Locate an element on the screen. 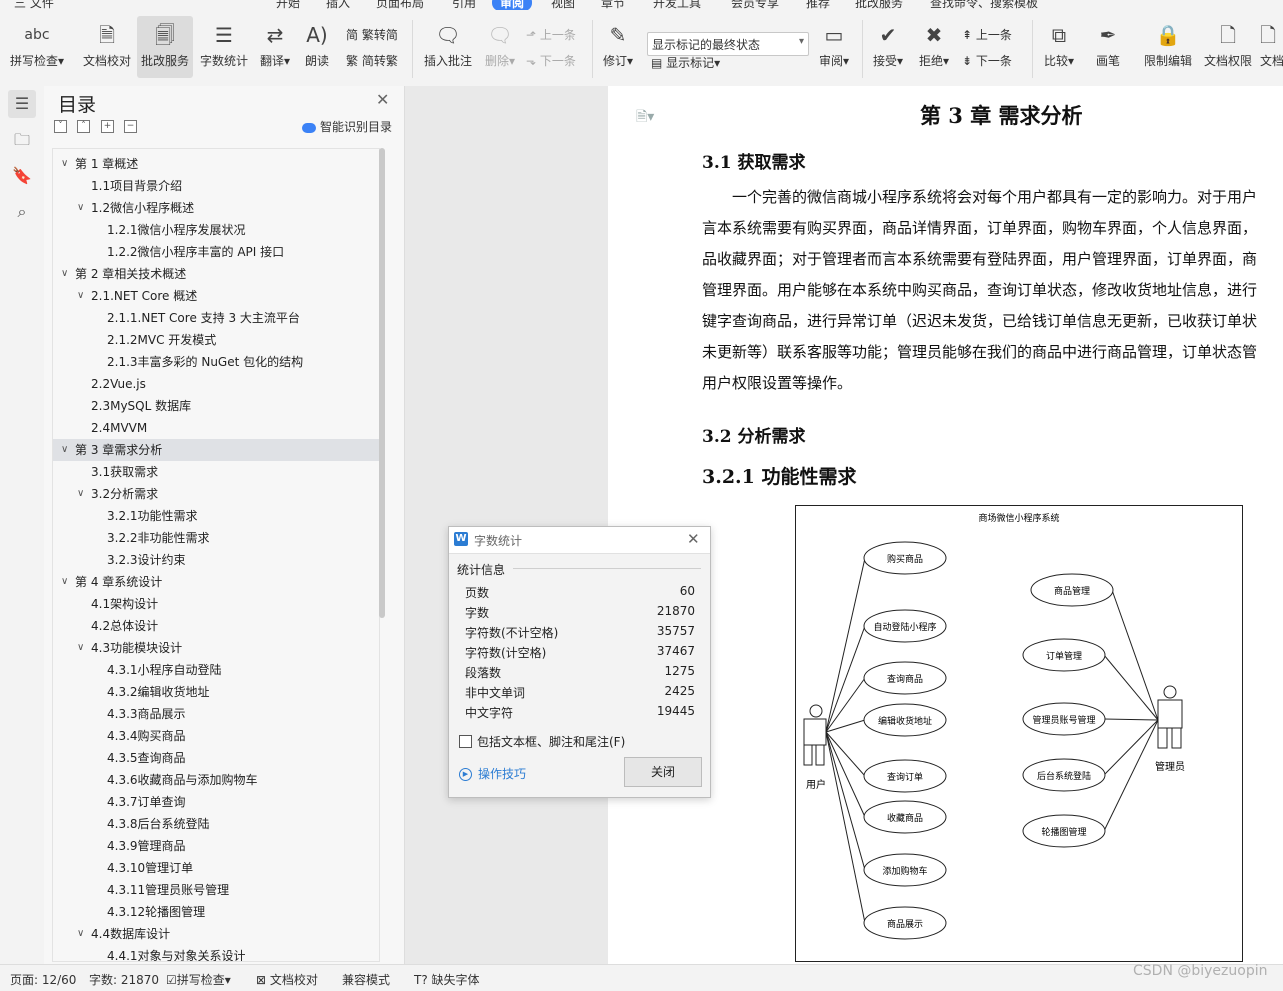 This screenshot has height=991, width=1283. toc-item: 4.4.1对象与对象关系设计 is located at coordinates (216, 953).